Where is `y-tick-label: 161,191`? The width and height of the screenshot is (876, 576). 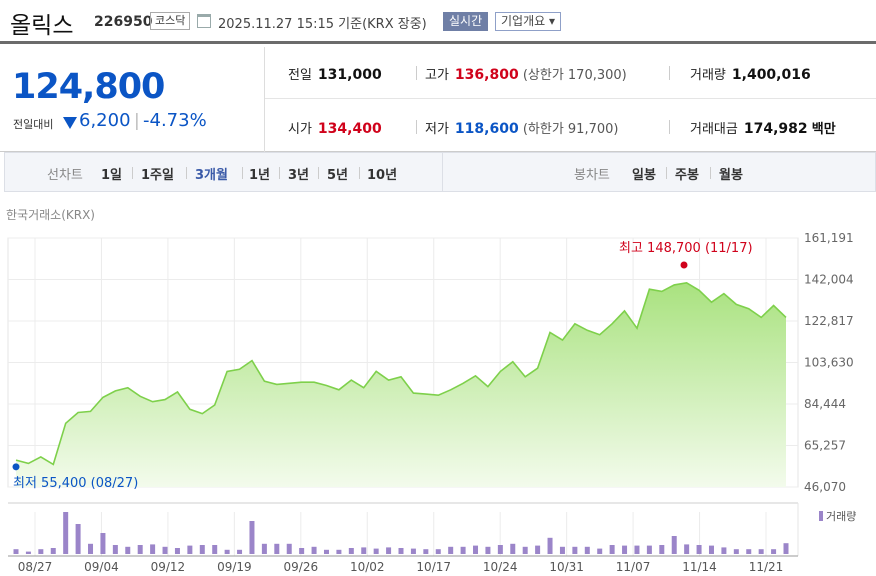
y-tick-label: 161,191 is located at coordinates (829, 238).